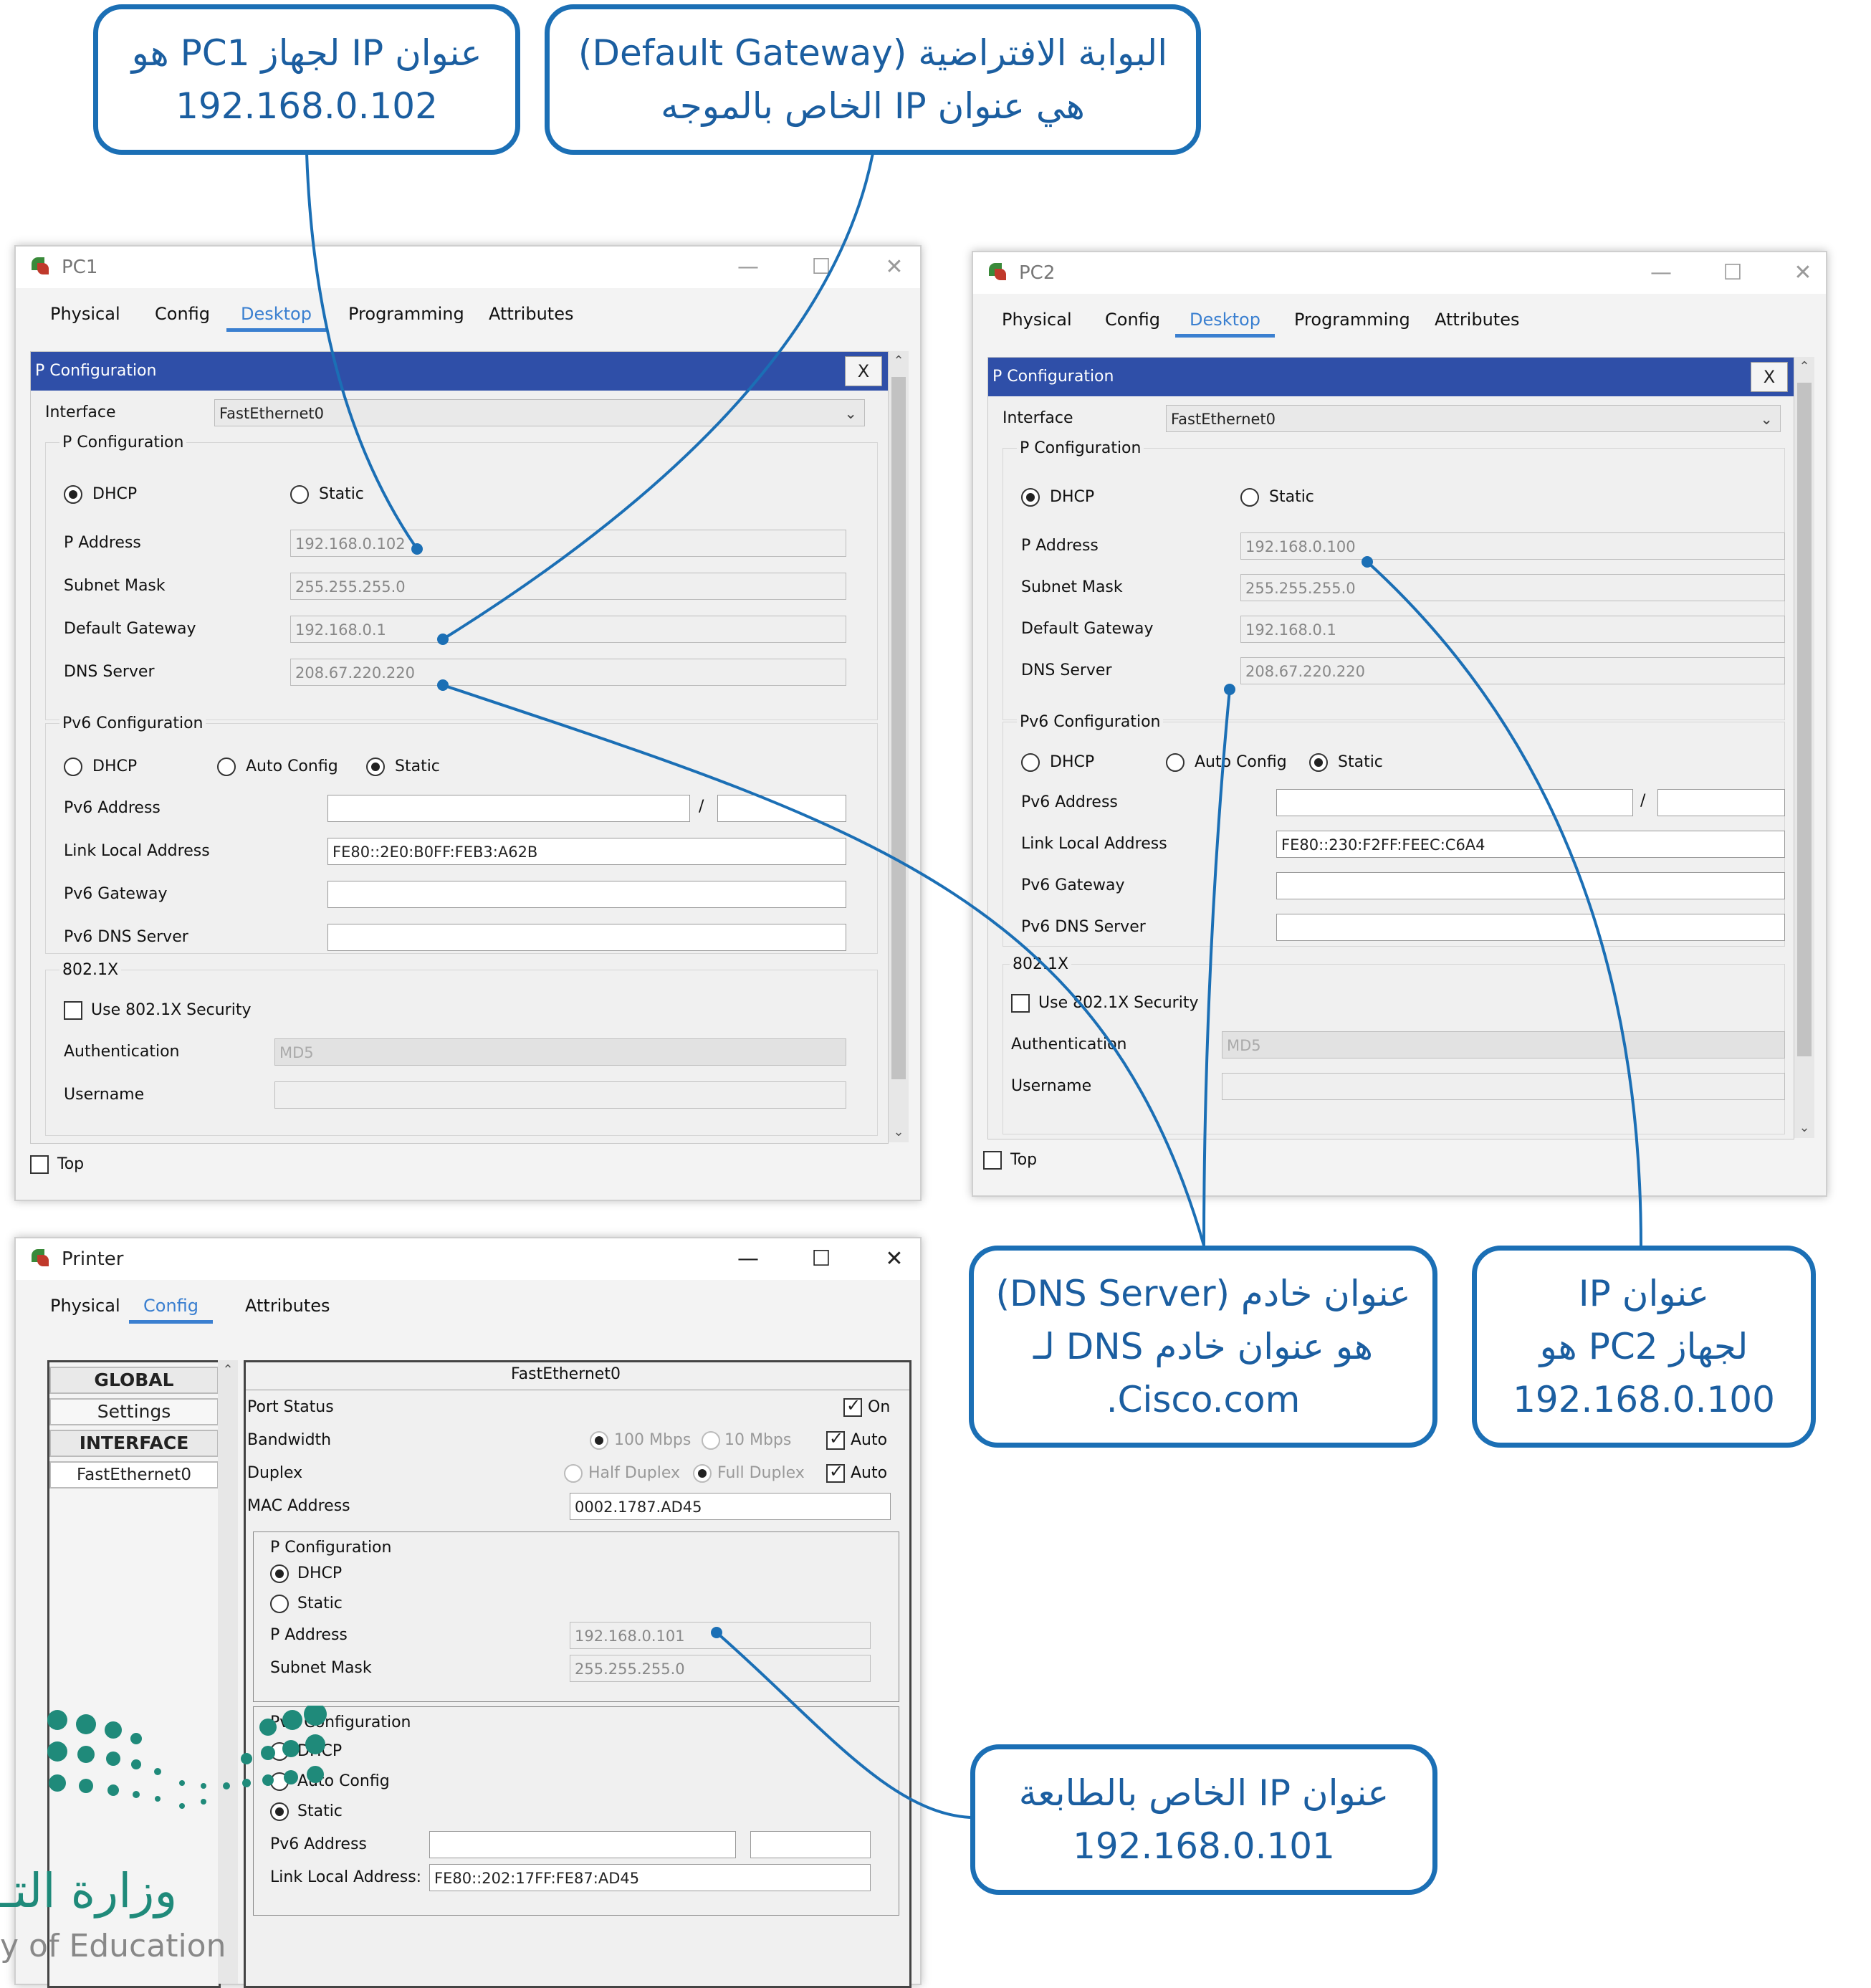 Image resolution: width=1871 pixels, height=1988 pixels. I want to click on dot-pc2-dns, so click(1229, 689).